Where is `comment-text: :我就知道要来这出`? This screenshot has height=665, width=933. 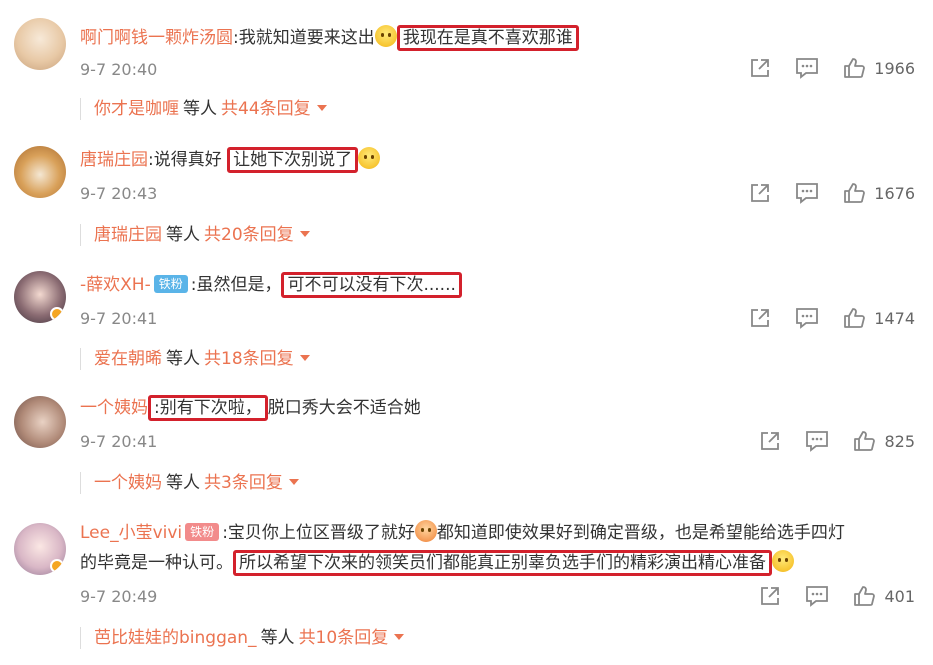 comment-text: :我就知道要来这出 is located at coordinates (304, 38).